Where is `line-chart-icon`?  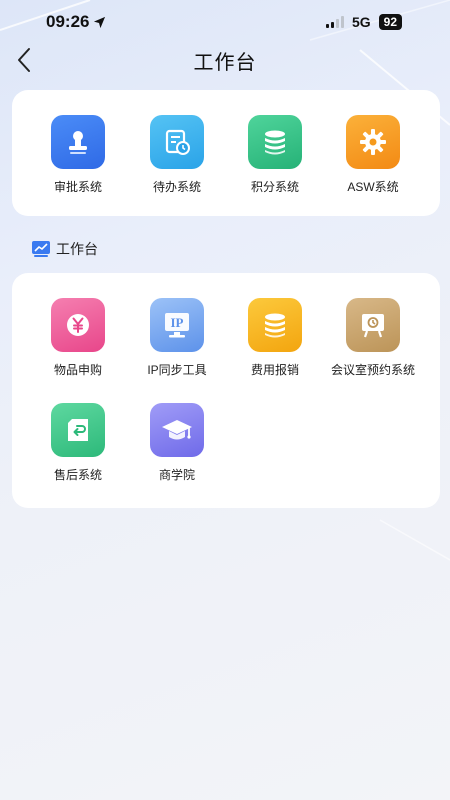 line-chart-icon is located at coordinates (41, 249).